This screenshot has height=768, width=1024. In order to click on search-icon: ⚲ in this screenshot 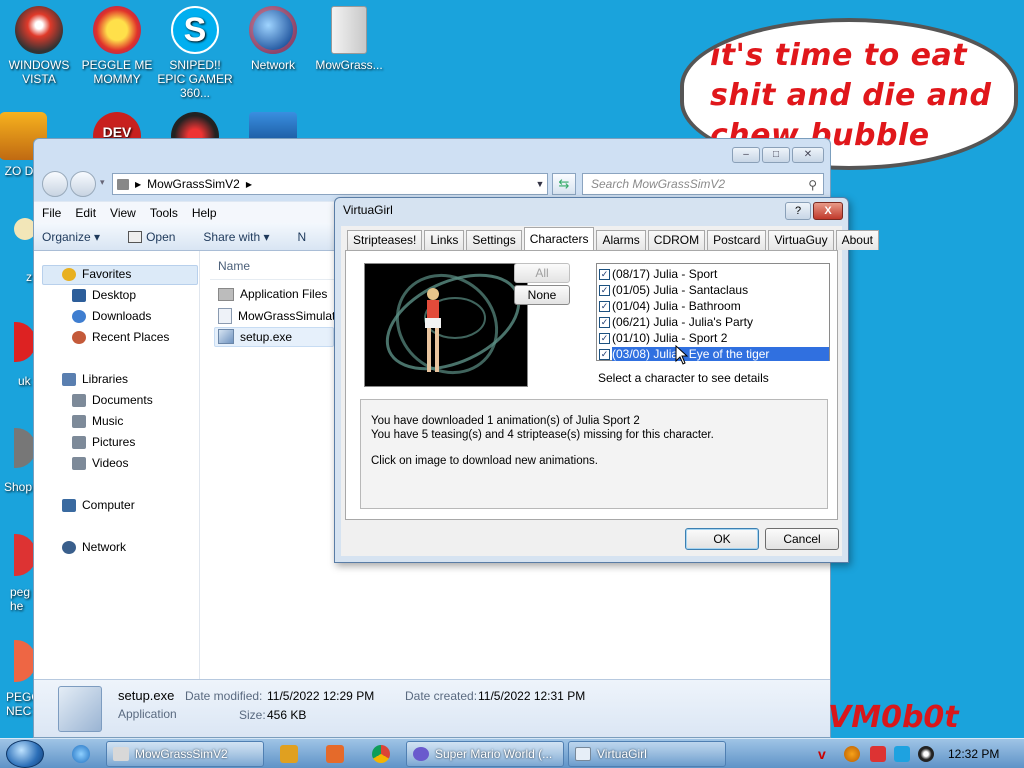, I will do `click(812, 185)`.